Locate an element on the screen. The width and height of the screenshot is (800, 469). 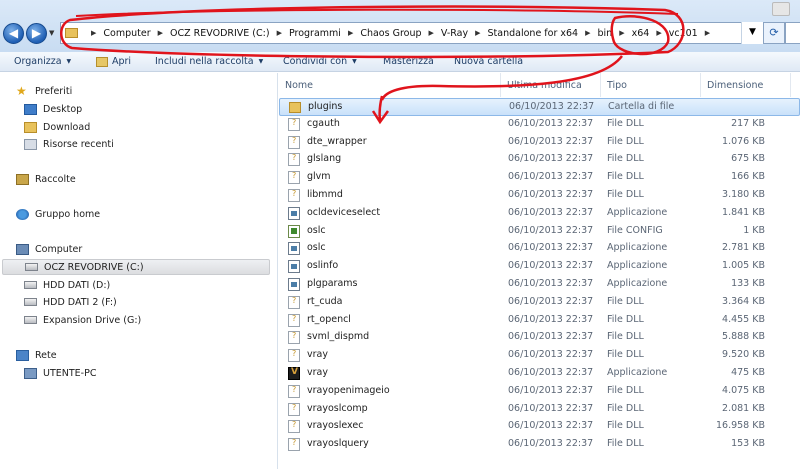
file-size: 133 KB is located at coordinates (748, 283).